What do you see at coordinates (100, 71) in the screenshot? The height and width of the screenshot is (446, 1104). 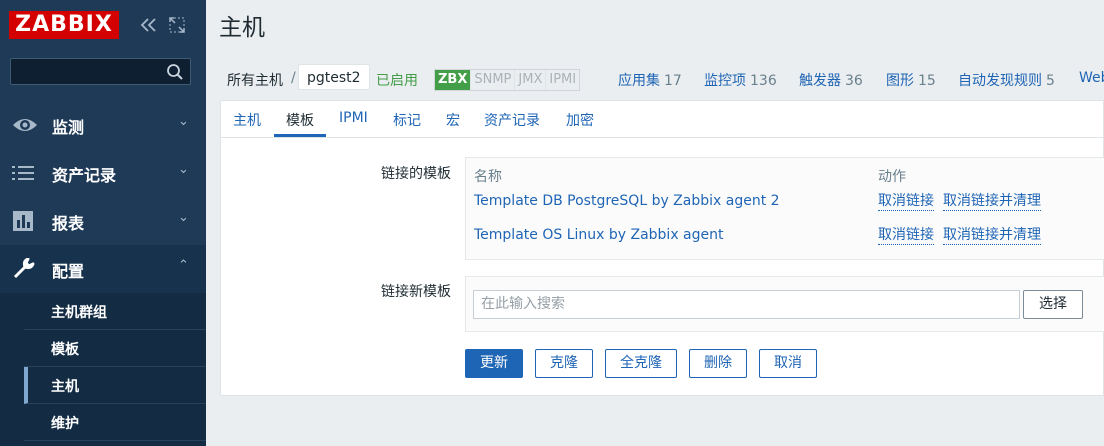 I see `sidebar-search-input` at bounding box center [100, 71].